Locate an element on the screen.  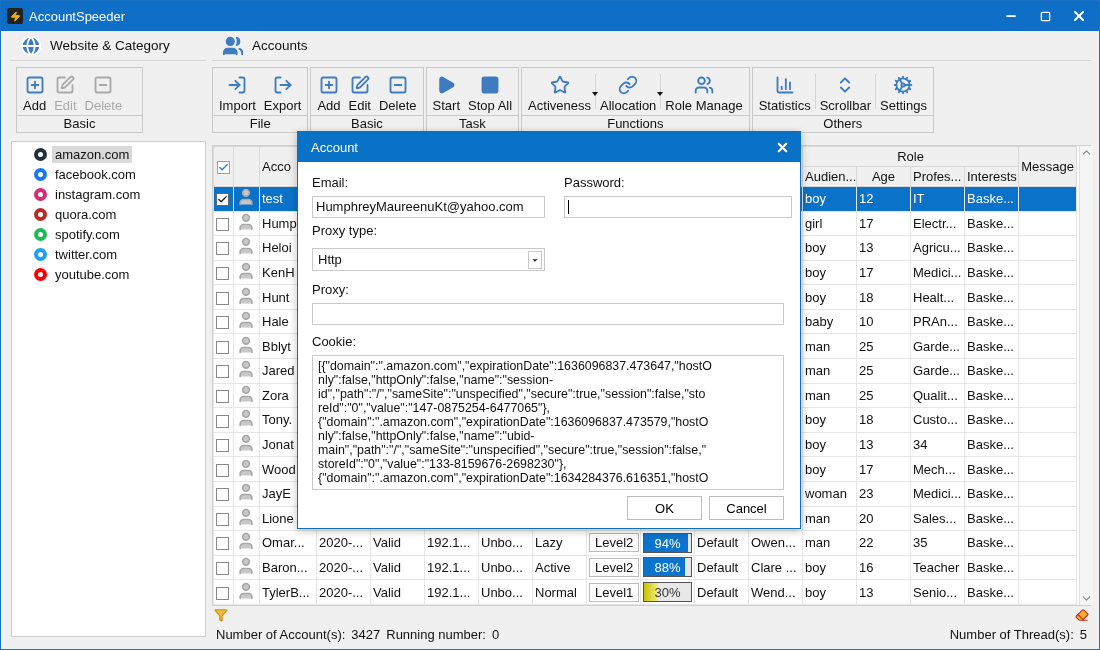
scrollbar is located at coordinates (1086, 375).